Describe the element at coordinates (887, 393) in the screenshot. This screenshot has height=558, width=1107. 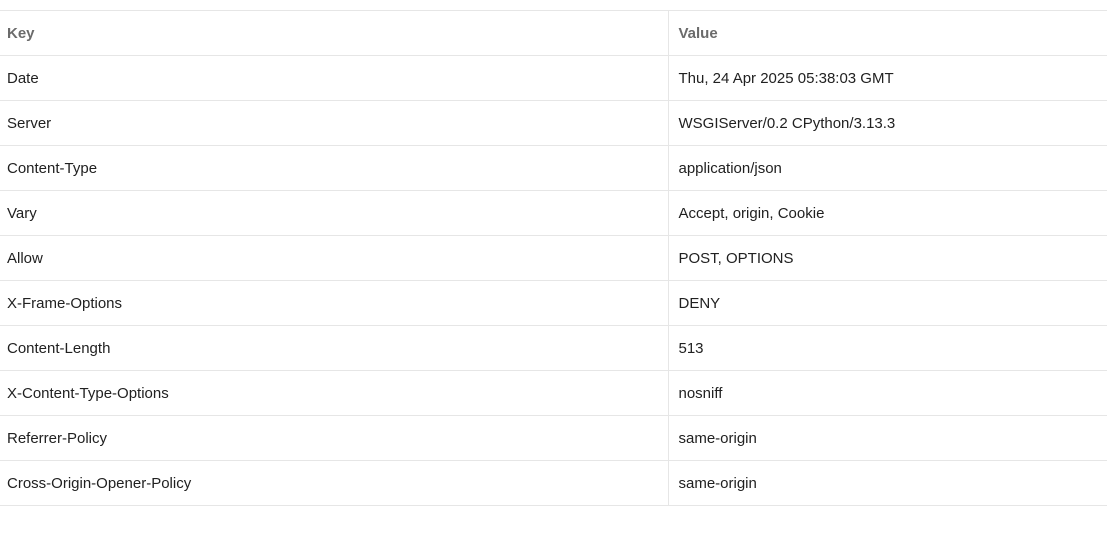
I see `header-value: nosniff` at that location.